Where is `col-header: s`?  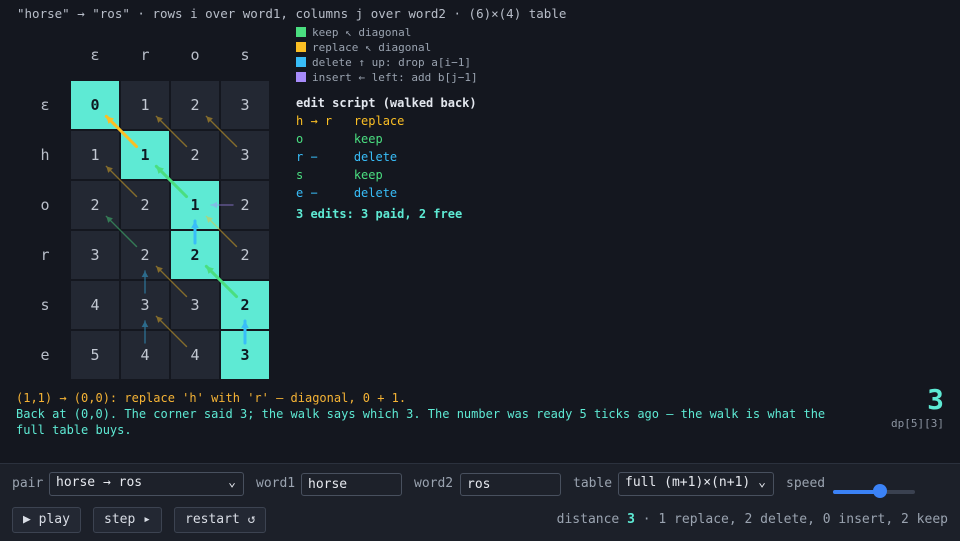 col-header: s is located at coordinates (245, 55).